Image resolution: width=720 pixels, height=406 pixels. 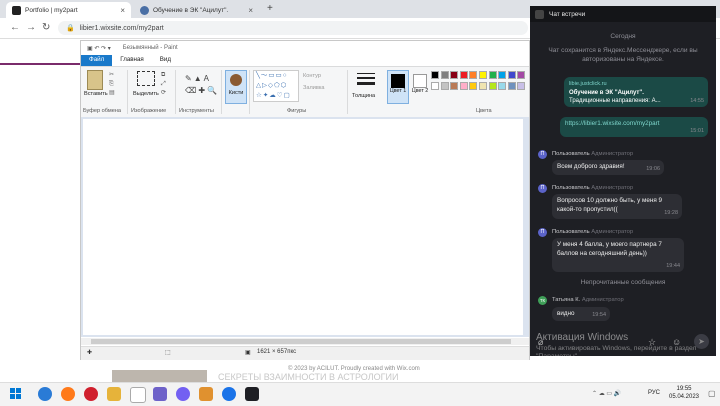 I want to click on paint-icon, so click(x=206, y=394).